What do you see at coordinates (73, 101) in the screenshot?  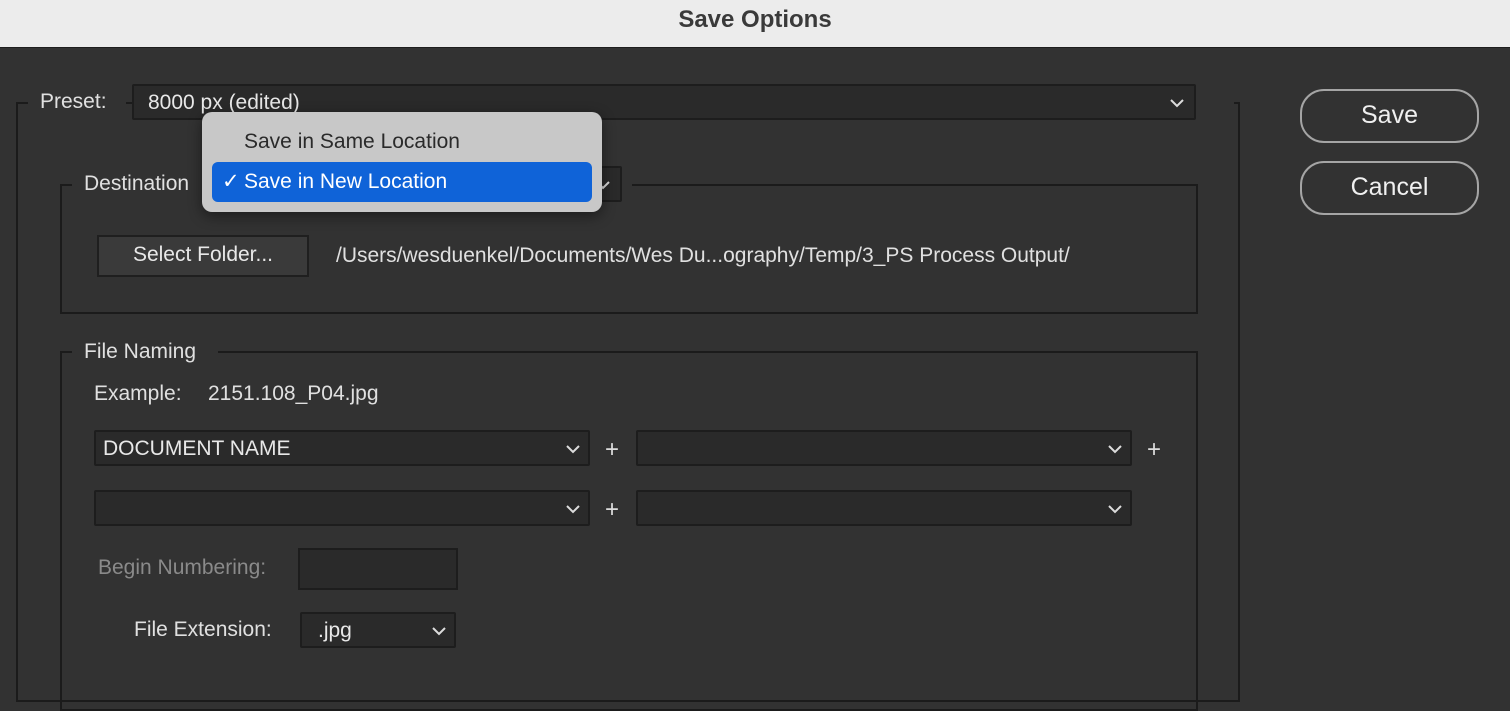 I see `preset-label: Preset:` at bounding box center [73, 101].